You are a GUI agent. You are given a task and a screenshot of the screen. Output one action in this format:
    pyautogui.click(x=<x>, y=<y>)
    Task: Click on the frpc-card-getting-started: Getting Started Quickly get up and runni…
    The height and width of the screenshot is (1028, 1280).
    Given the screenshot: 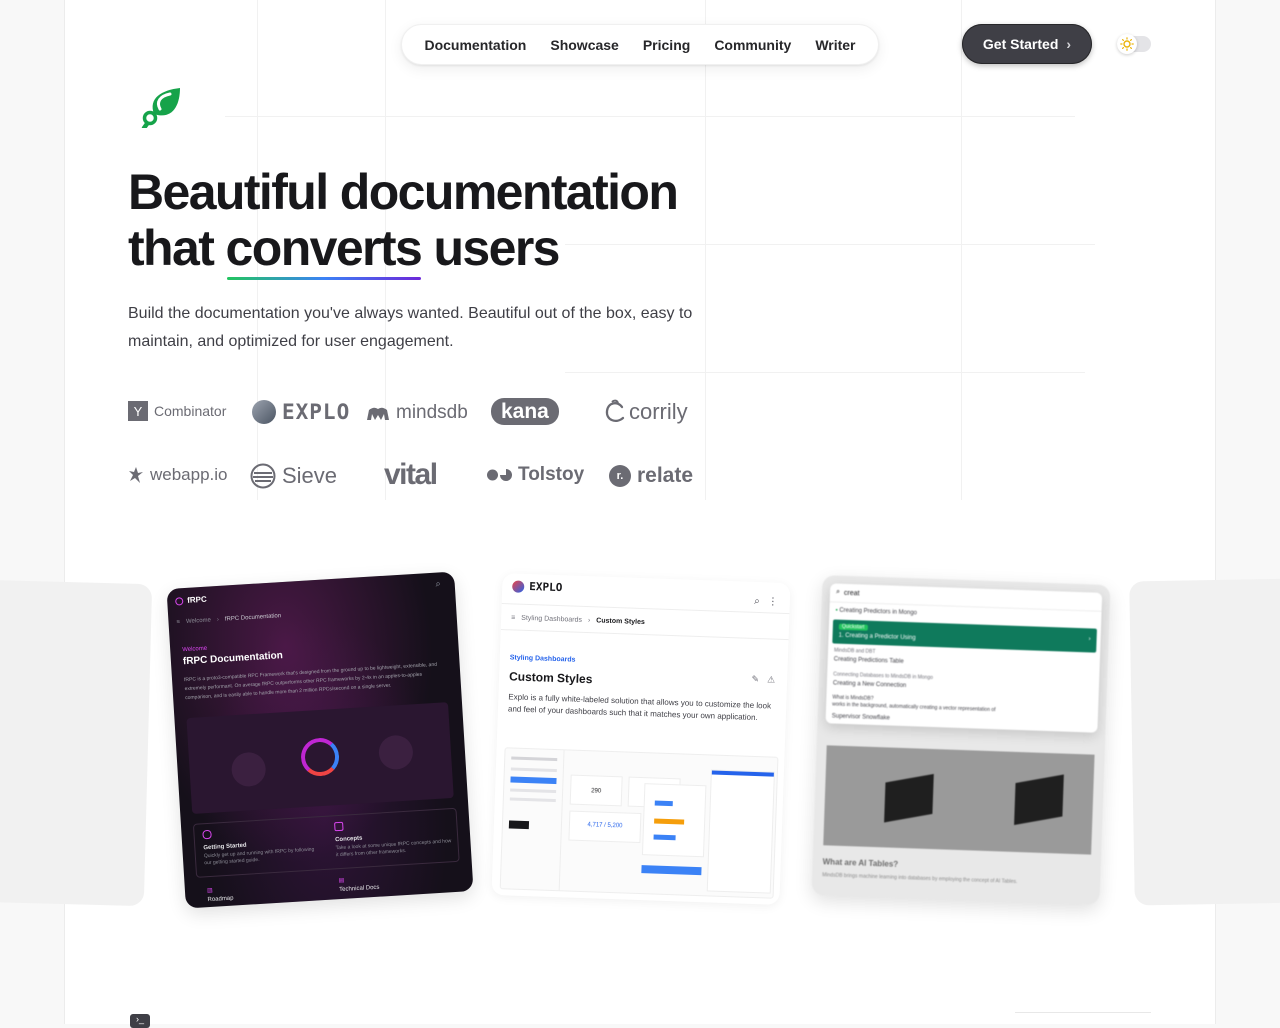 What is the action you would take?
    pyautogui.click(x=262, y=845)
    